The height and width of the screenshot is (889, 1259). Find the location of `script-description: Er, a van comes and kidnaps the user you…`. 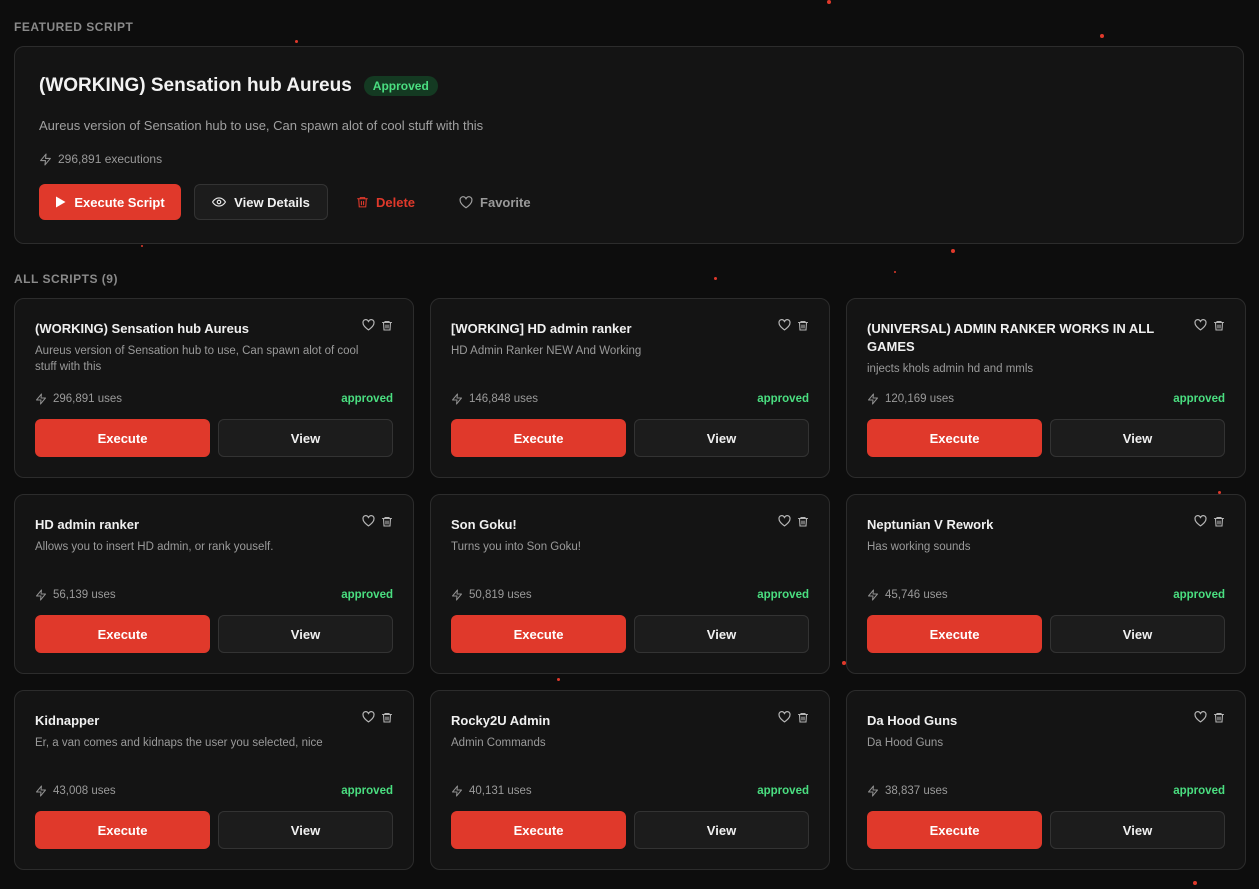

script-description: Er, a van comes and kidnaps the user you… is located at coordinates (179, 743).